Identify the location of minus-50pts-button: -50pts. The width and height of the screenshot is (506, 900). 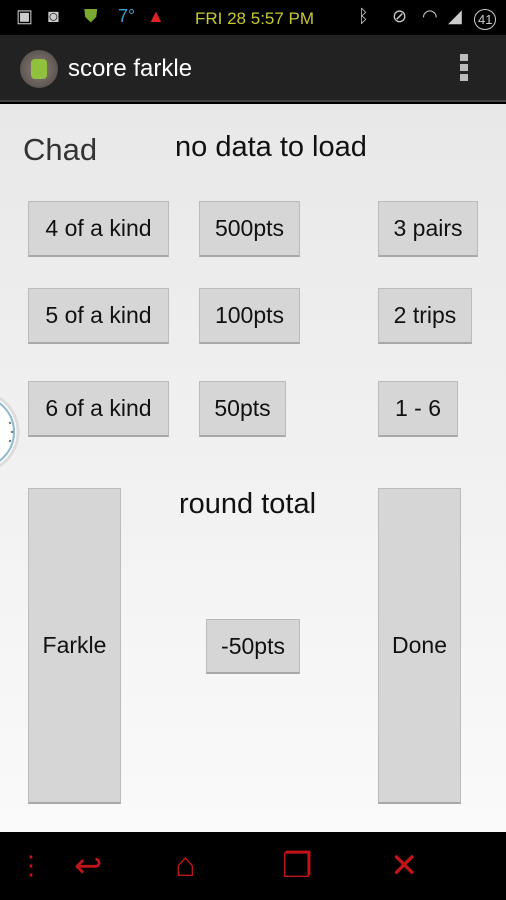
(253, 646).